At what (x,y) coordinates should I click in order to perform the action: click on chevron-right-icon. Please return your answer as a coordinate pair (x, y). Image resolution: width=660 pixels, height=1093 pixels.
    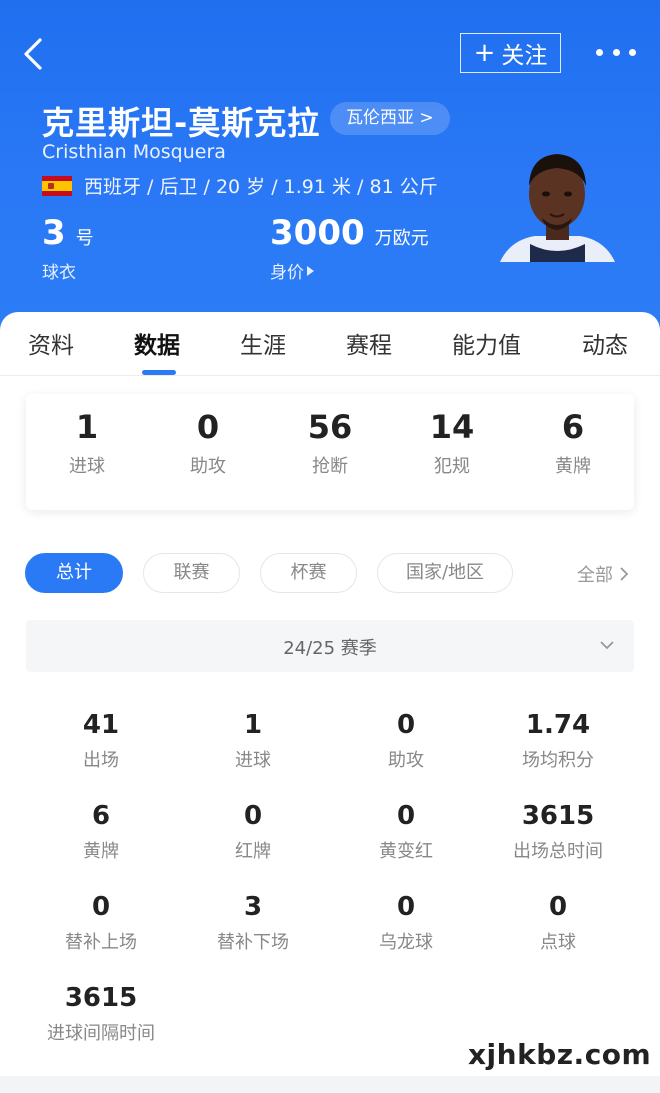
    Looking at the image, I should click on (624, 574).